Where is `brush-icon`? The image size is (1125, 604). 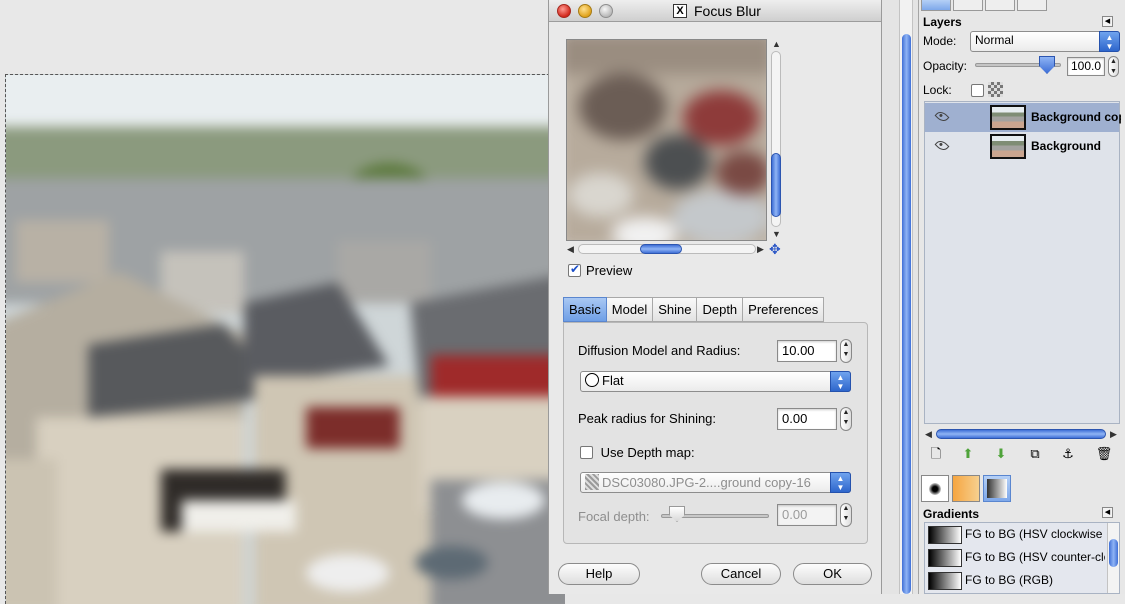 brush-icon is located at coordinates (935, 489).